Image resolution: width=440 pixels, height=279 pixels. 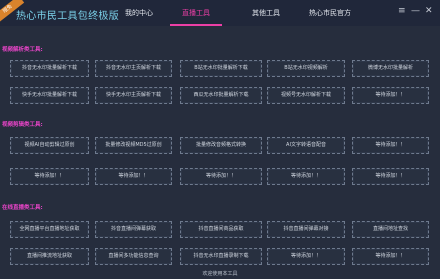 What do you see at coordinates (402, 11) in the screenshot?
I see `menu-icon: ≡` at bounding box center [402, 11].